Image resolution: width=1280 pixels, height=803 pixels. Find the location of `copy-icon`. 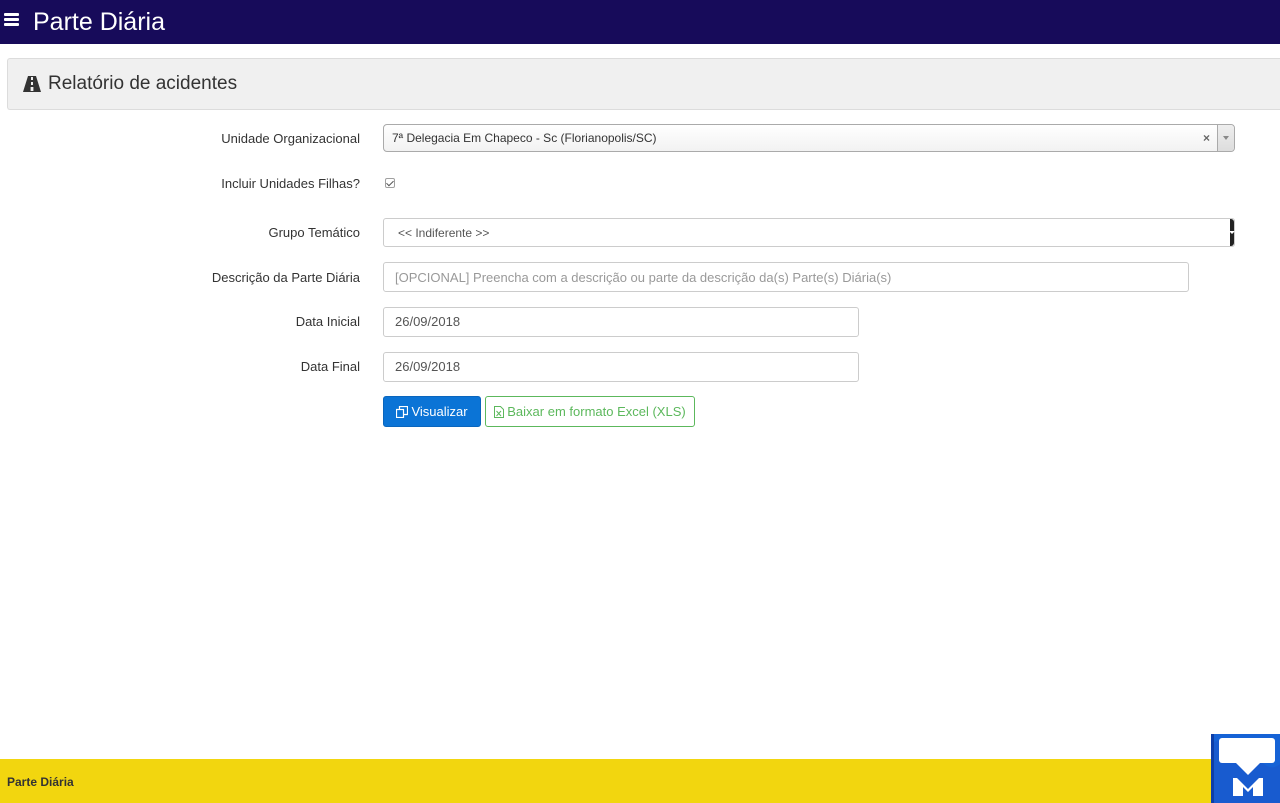

copy-icon is located at coordinates (402, 412).